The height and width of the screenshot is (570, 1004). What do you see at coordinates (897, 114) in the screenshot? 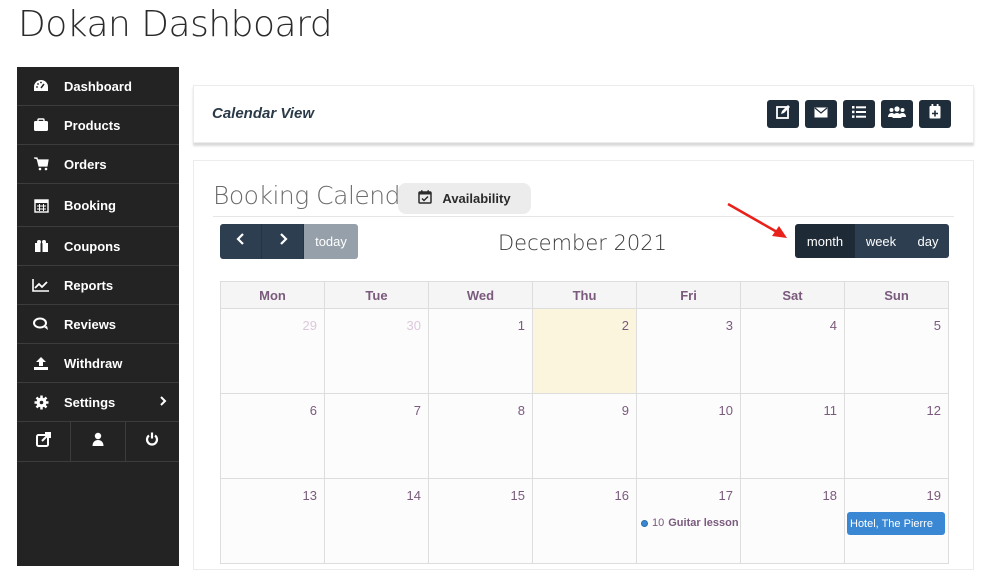
I see `resources-button` at bounding box center [897, 114].